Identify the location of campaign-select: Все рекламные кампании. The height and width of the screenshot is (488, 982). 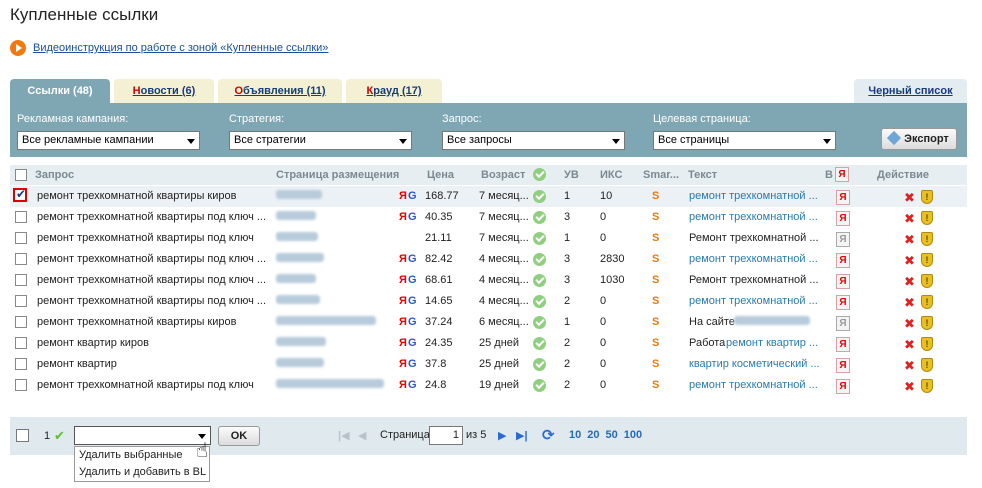
(108, 140).